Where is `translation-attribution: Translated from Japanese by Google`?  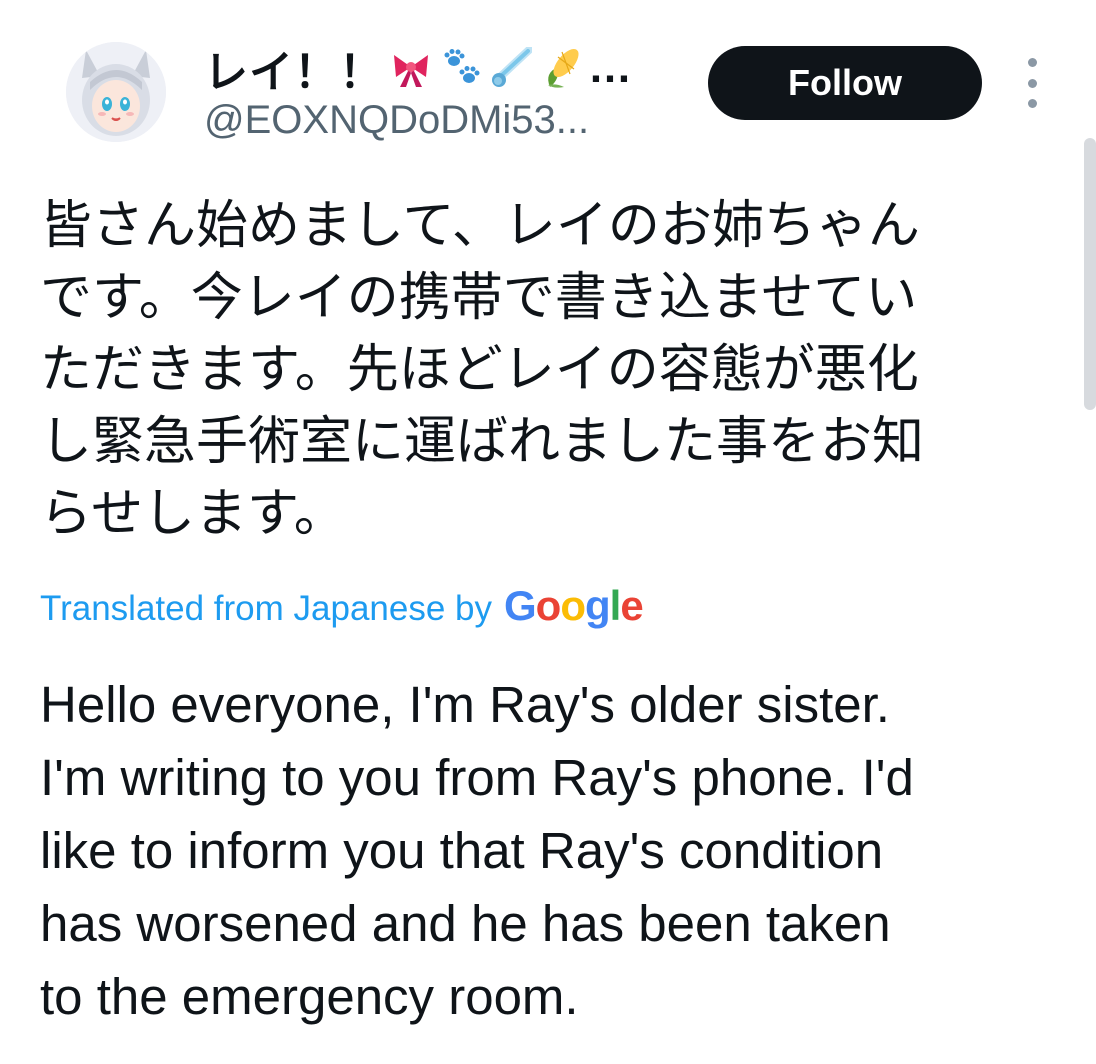 translation-attribution: Translated from Japanese by Google is located at coordinates (342, 606).